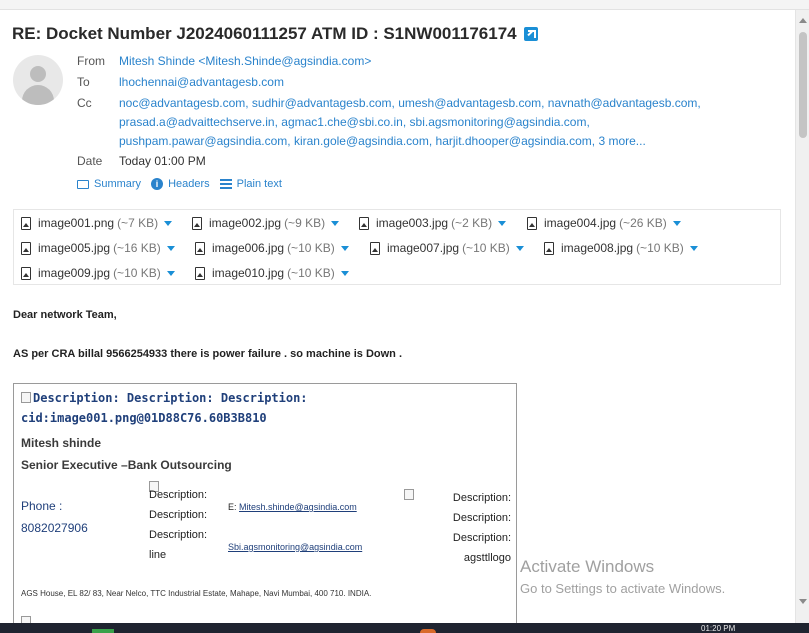 The height and width of the screenshot is (633, 809). I want to click on open-in-new-window-icon, so click(530, 34).